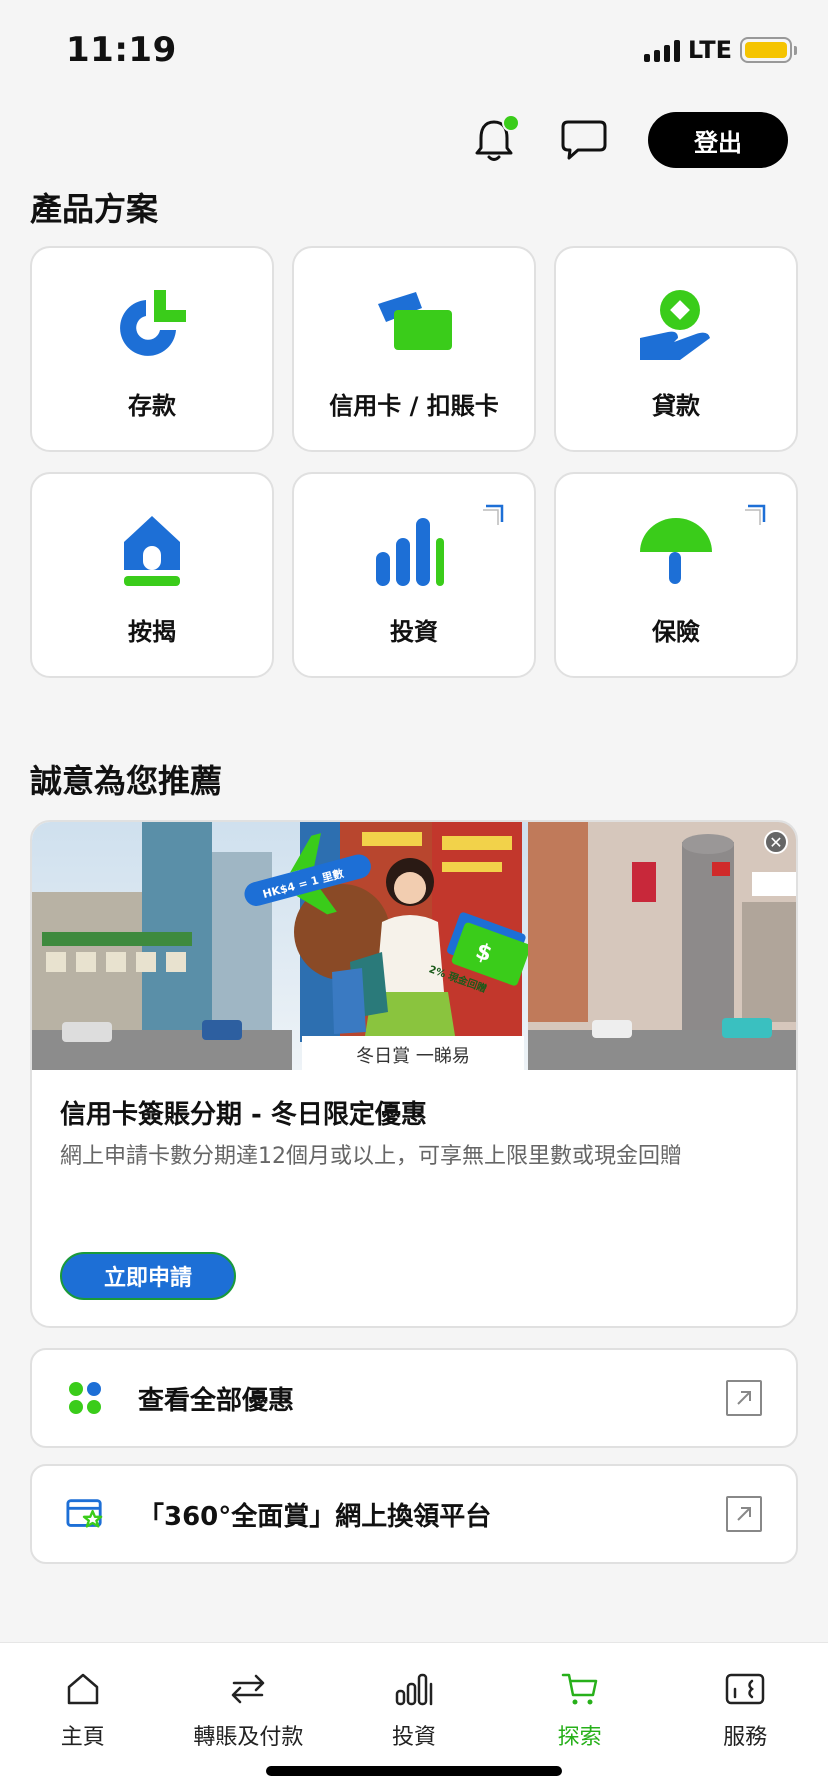 Image resolution: width=828 pixels, height=1792 pixels. What do you see at coordinates (676, 406) in the screenshot?
I see `product-label: 貸款` at bounding box center [676, 406].